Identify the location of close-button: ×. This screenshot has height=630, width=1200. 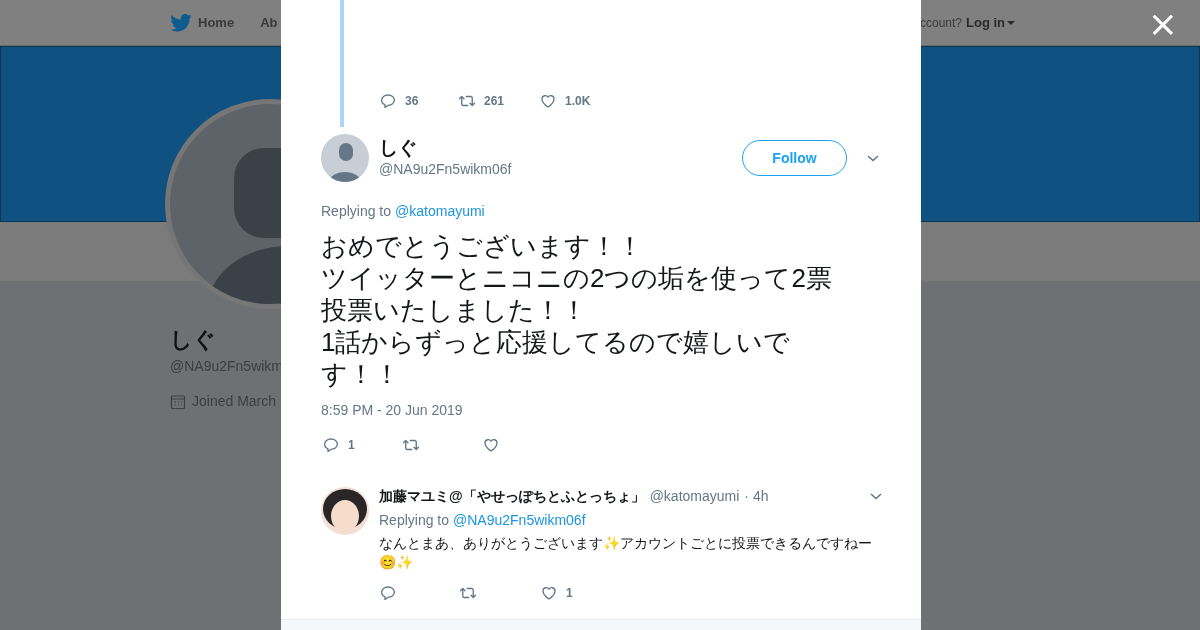
(1162, 24).